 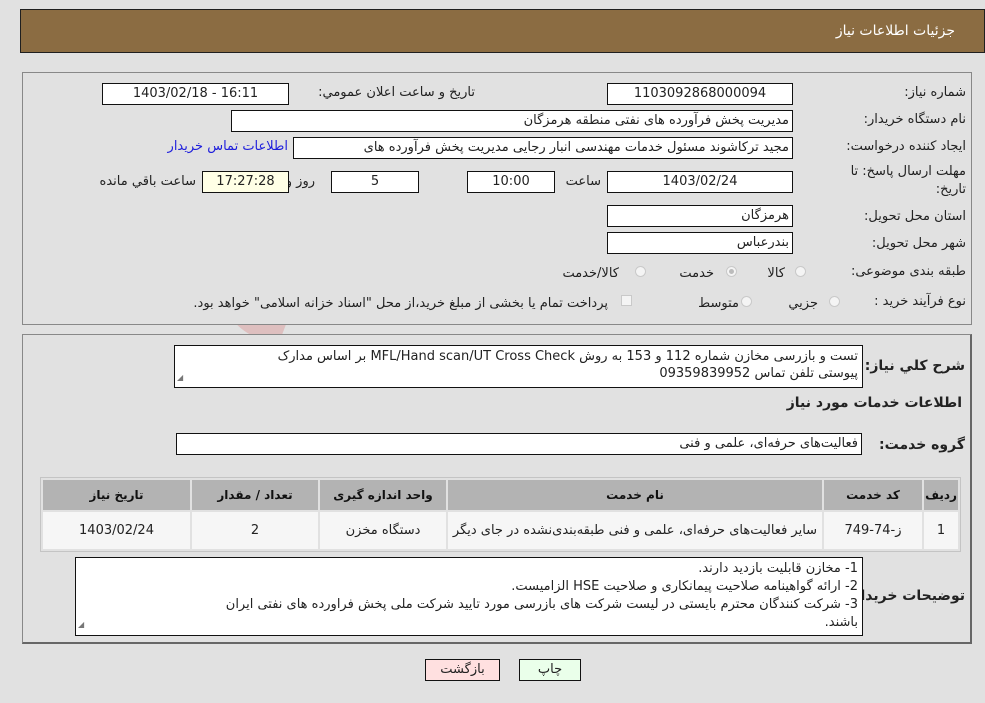 I want to click on need-number-field: 1103092868000094, so click(x=700, y=94).